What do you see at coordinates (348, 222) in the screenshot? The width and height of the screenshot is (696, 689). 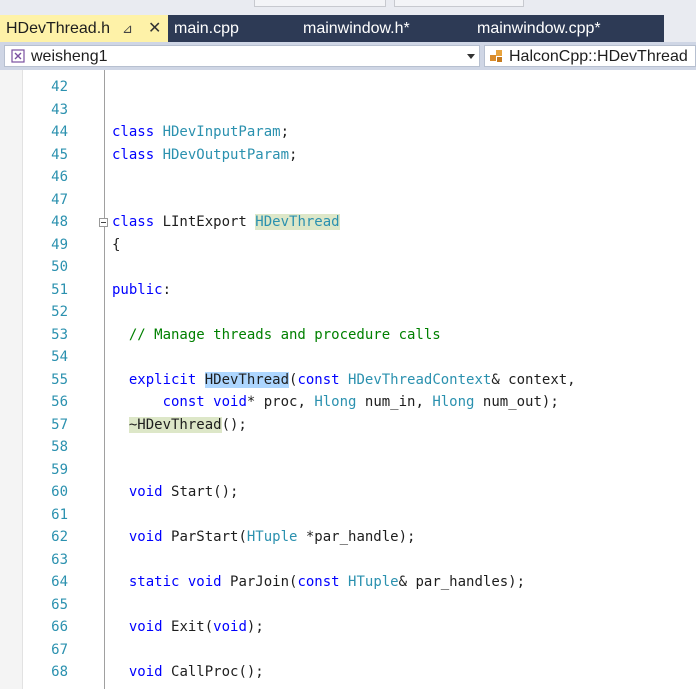 I see `code-line: 48 class LIntExport HDevThread` at bounding box center [348, 222].